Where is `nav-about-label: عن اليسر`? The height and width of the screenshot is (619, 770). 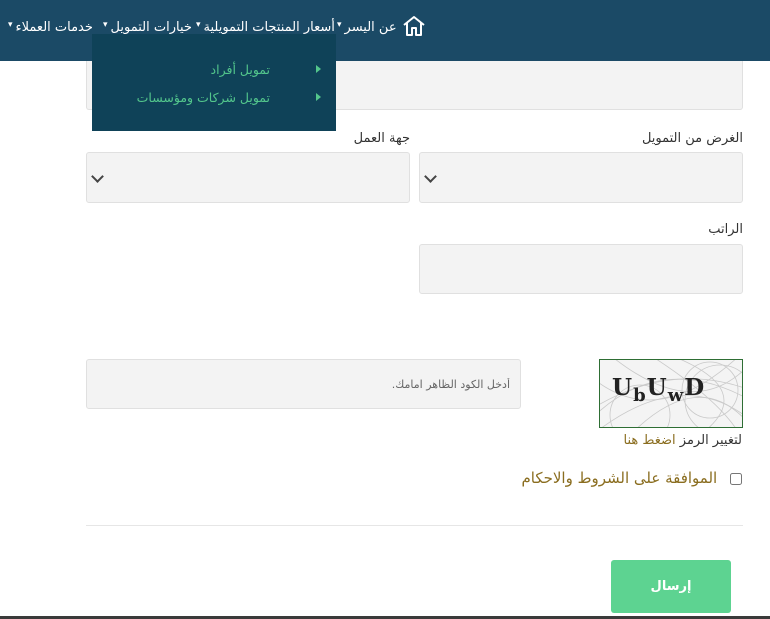
nav-about-label: عن اليسر is located at coordinates (370, 27).